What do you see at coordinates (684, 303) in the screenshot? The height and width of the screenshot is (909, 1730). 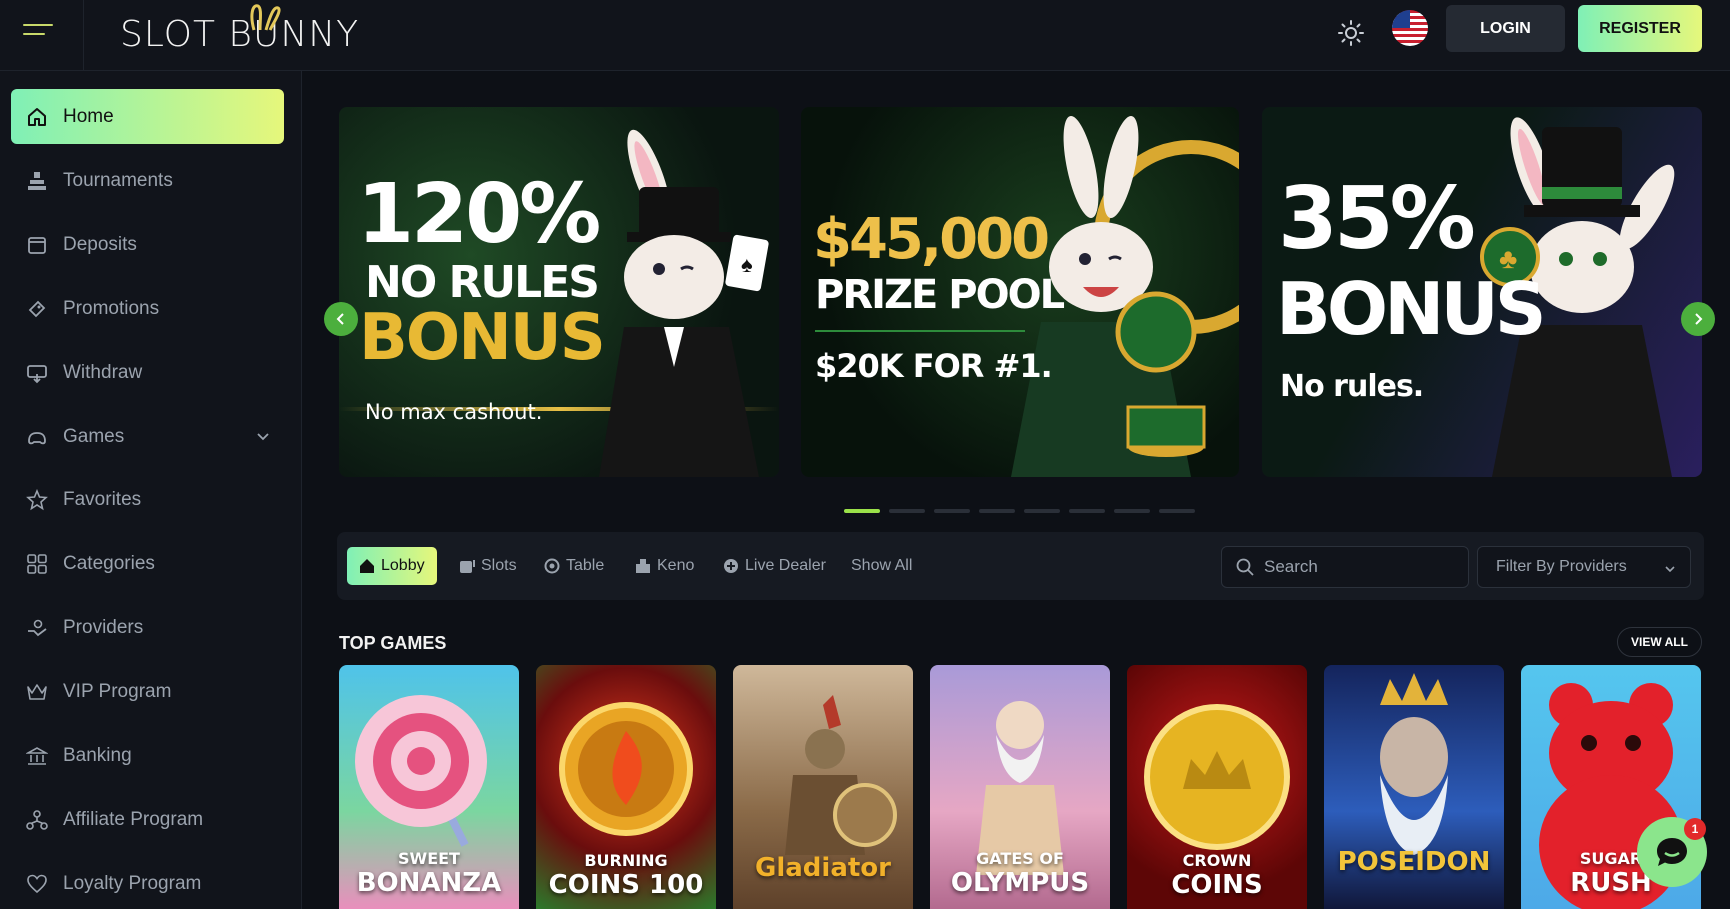 I see `bunny-mascot-image: ♠` at bounding box center [684, 303].